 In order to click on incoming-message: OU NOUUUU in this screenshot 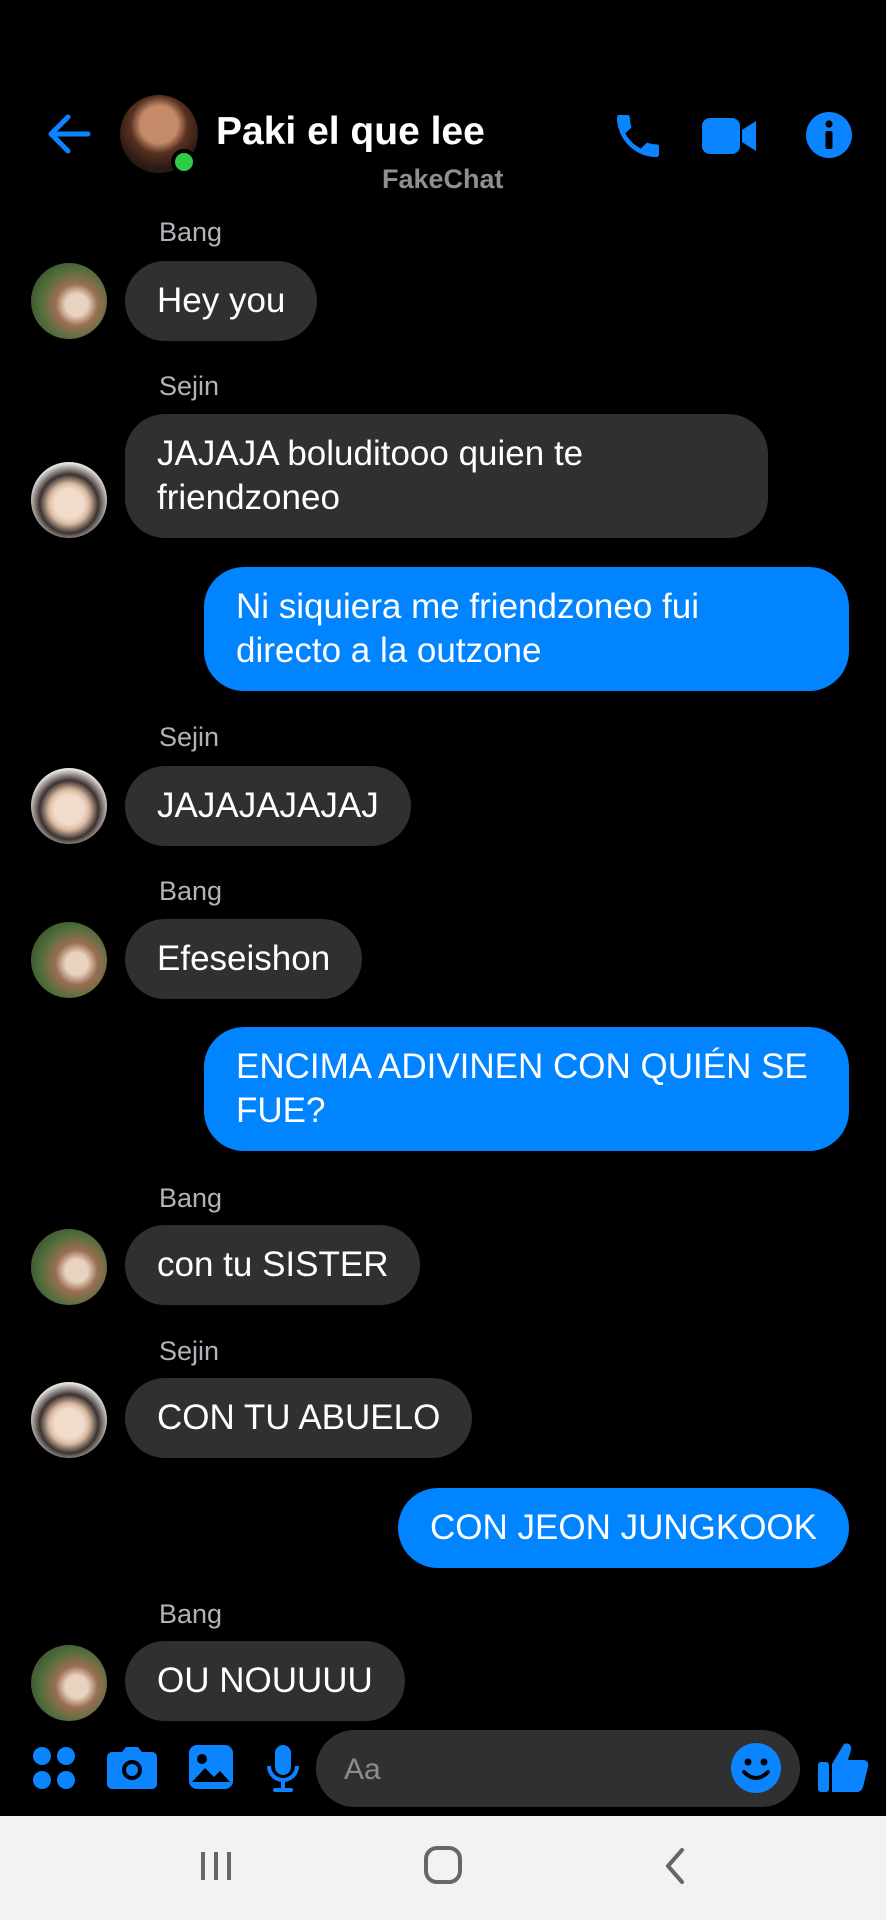, I will do `click(265, 1681)`.